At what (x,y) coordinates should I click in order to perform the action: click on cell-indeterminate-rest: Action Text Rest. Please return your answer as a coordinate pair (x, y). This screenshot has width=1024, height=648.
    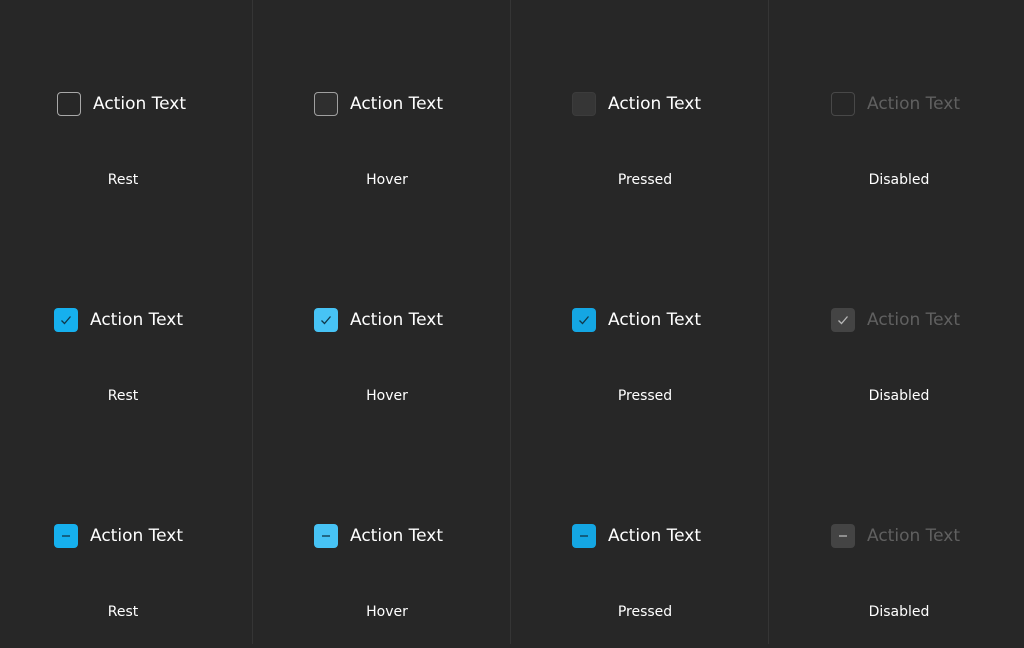
    Looking at the image, I should click on (129, 540).